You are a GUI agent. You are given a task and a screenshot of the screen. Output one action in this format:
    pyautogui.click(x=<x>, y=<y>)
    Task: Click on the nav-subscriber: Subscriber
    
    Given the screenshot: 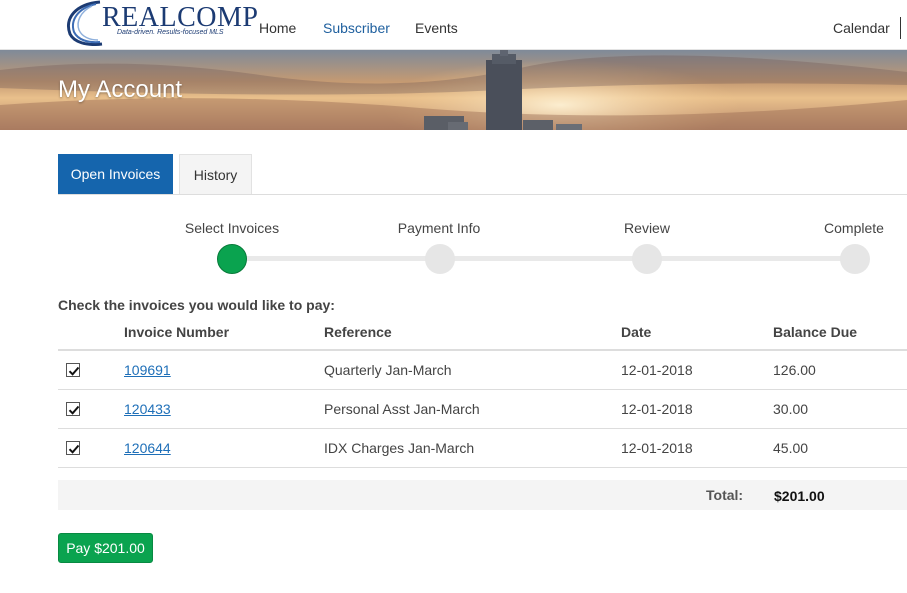 What is the action you would take?
    pyautogui.click(x=356, y=28)
    